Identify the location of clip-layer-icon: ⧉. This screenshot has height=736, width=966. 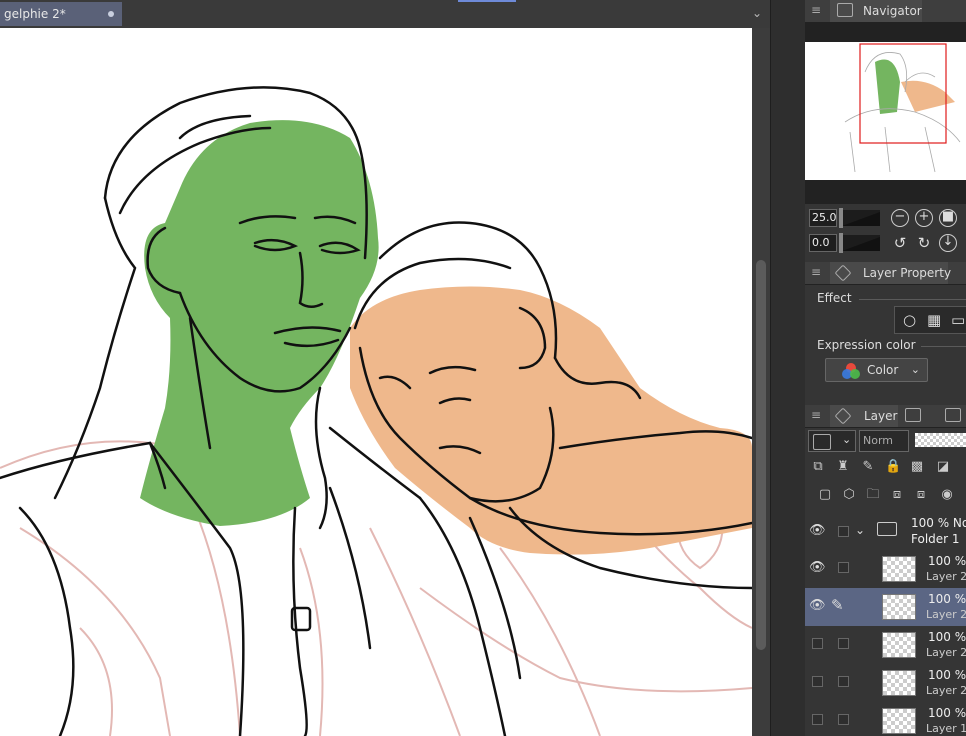
(818, 467).